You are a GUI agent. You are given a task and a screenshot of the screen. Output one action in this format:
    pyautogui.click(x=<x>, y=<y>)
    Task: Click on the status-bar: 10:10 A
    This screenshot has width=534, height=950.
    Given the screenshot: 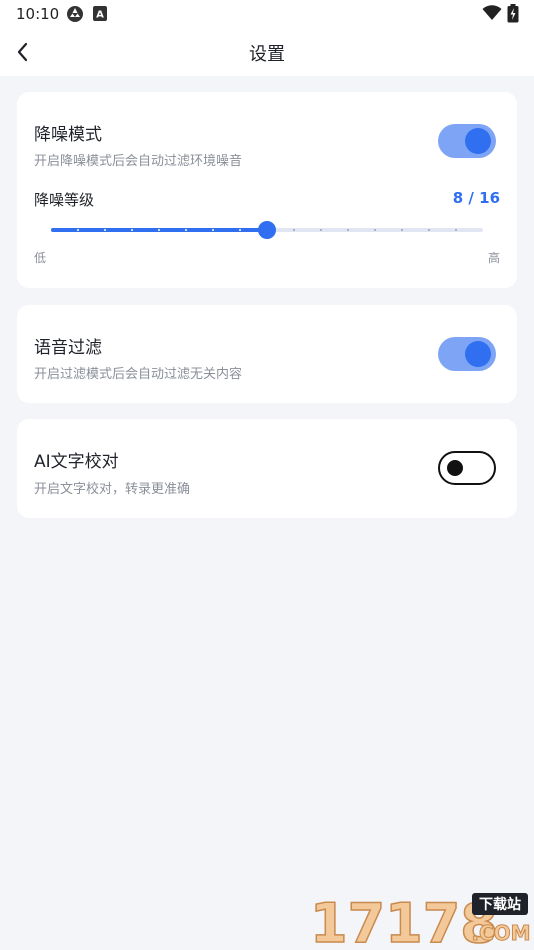 What is the action you would take?
    pyautogui.click(x=267, y=14)
    